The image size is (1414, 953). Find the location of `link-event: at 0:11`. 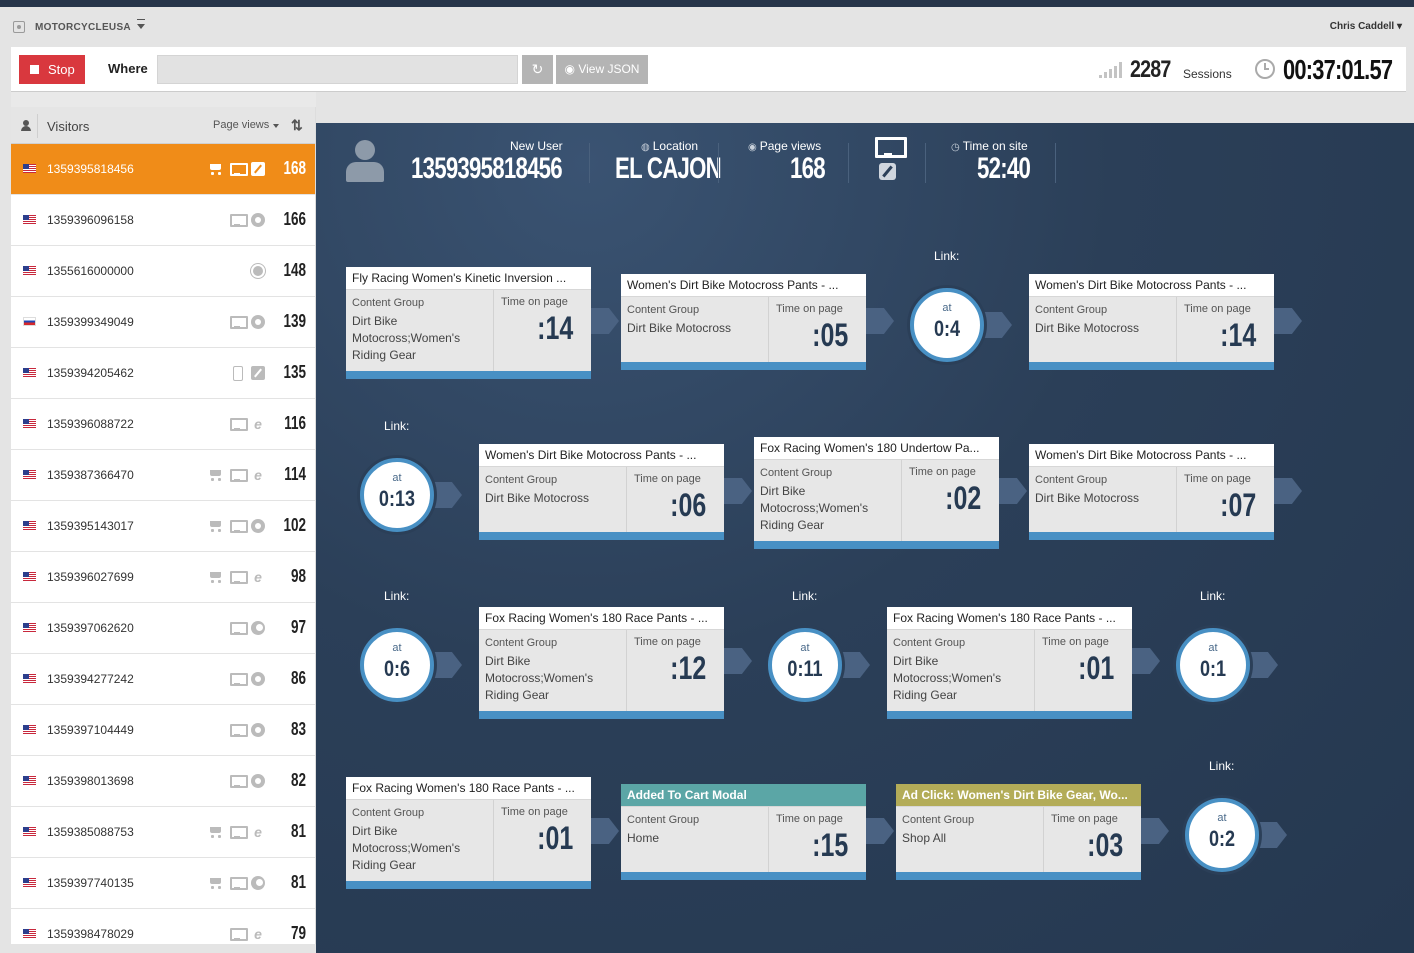

link-event: at 0:11 is located at coordinates (805, 665).